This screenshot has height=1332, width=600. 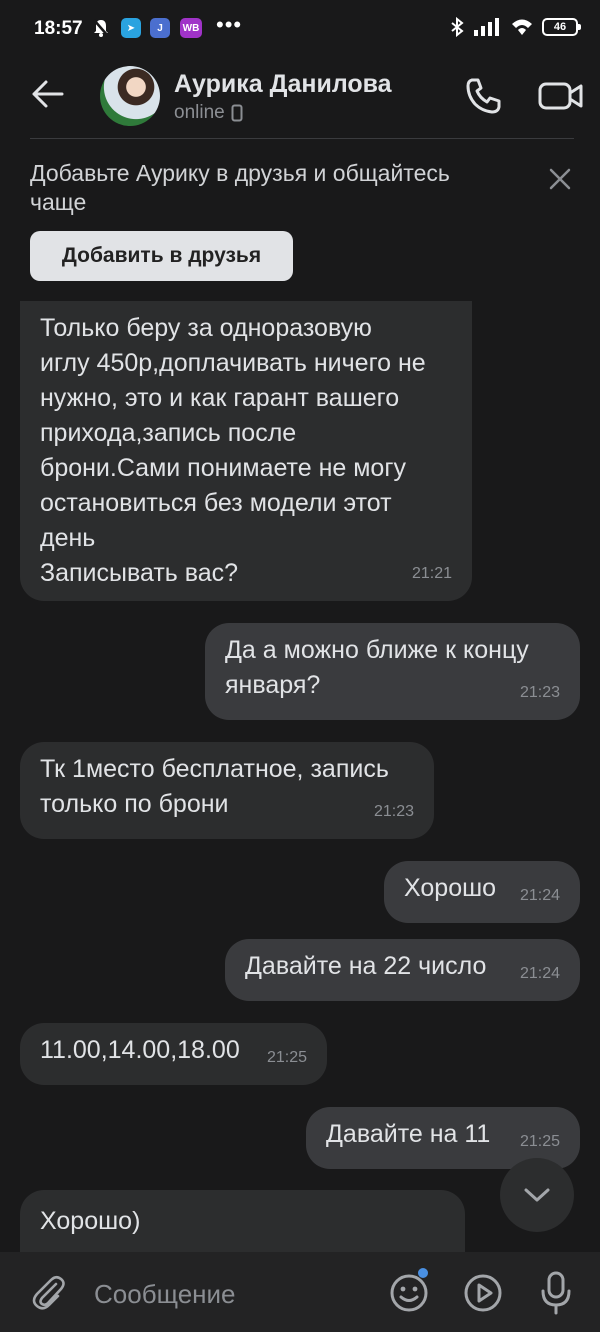 What do you see at coordinates (300, 30) in the screenshot?
I see `status-bar: 18:57 ➤ J WB ••• 46` at bounding box center [300, 30].